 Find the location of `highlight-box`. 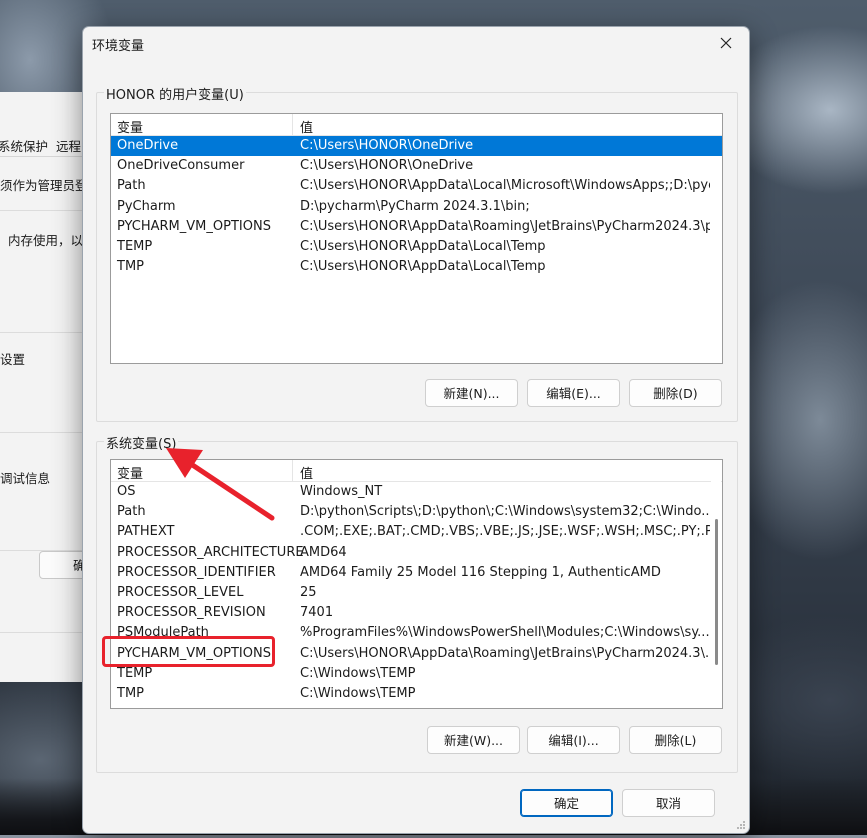

highlight-box is located at coordinates (188, 651).